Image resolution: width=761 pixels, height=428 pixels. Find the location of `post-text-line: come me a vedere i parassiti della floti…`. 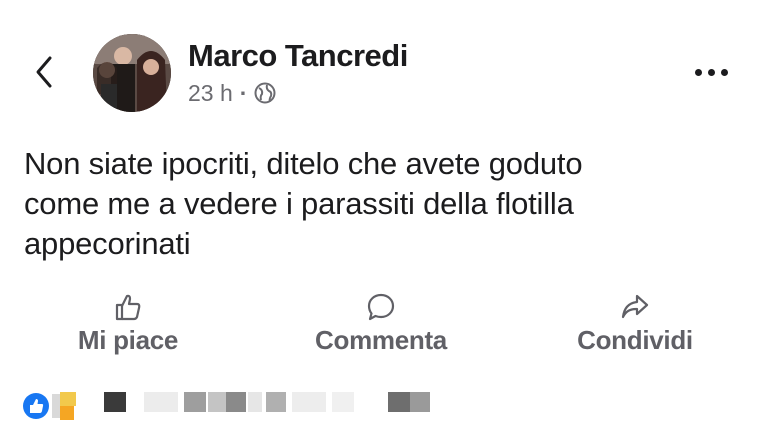

post-text-line: come me a vedere i parassiti della floti… is located at coordinates (299, 203).